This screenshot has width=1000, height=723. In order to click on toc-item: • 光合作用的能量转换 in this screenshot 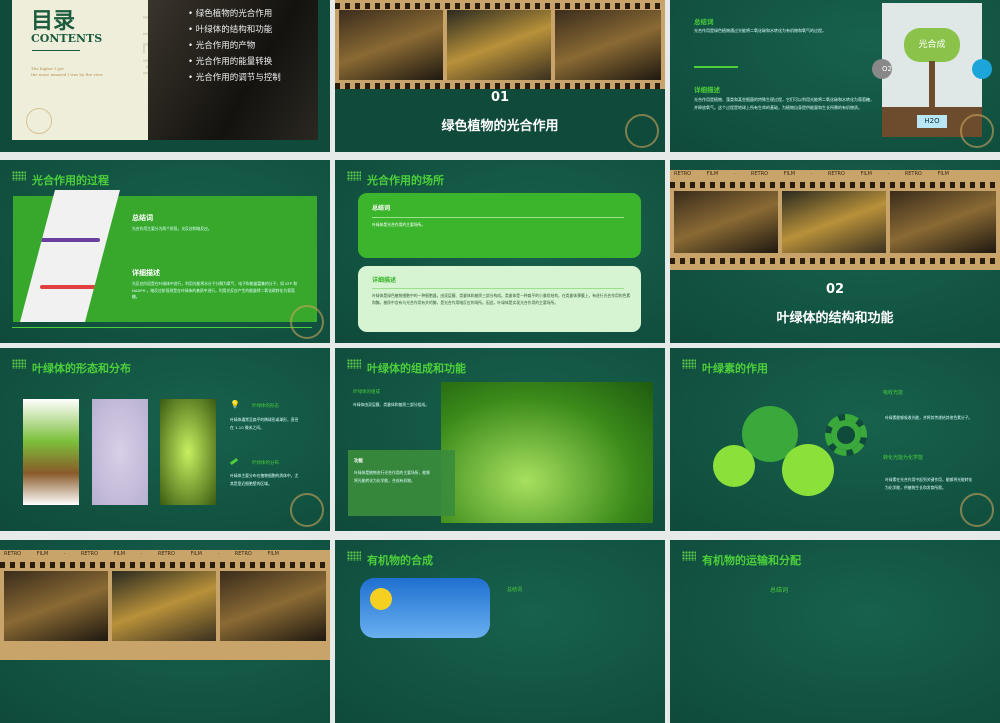, I will do `click(234, 62)`.